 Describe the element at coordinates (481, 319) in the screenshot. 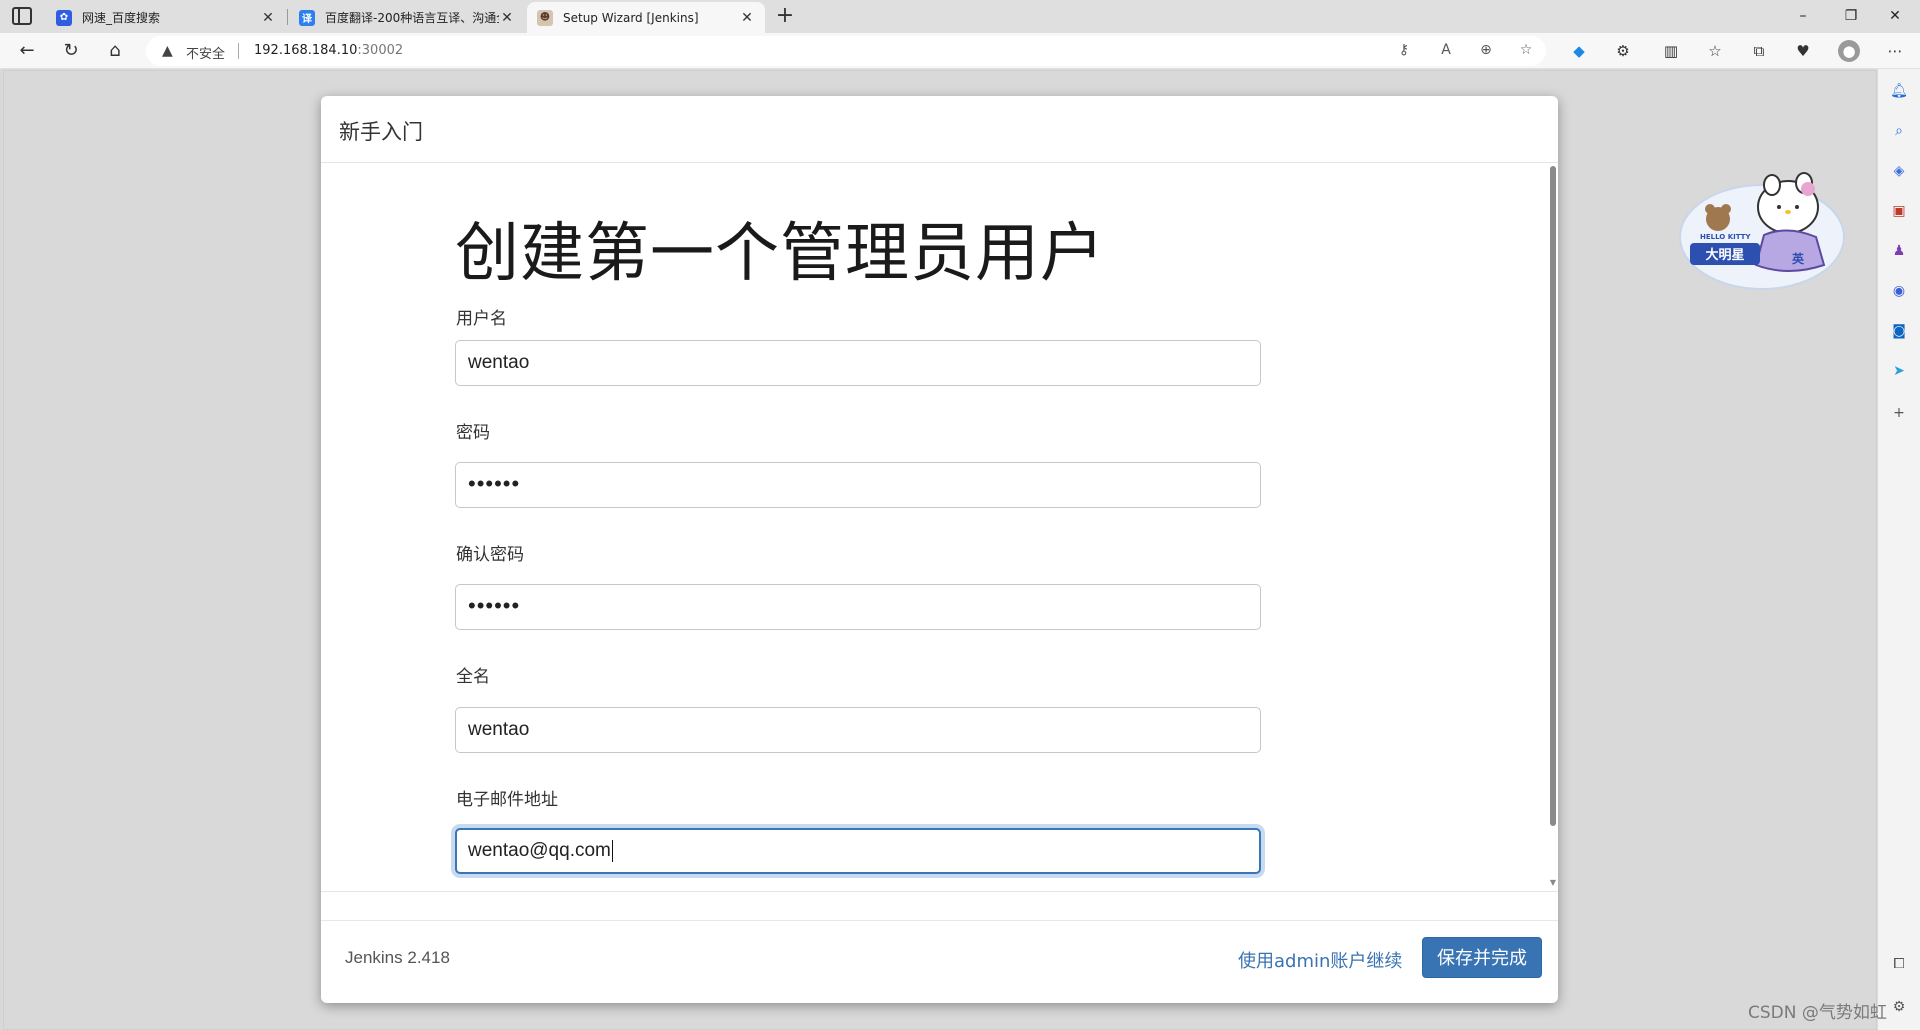

I see `username-label: 用户名` at that location.